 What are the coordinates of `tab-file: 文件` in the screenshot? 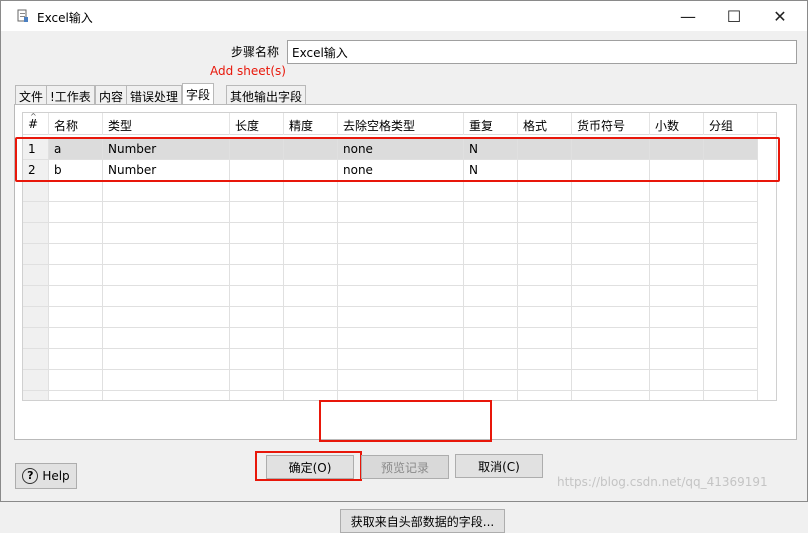 It's located at (31, 95).